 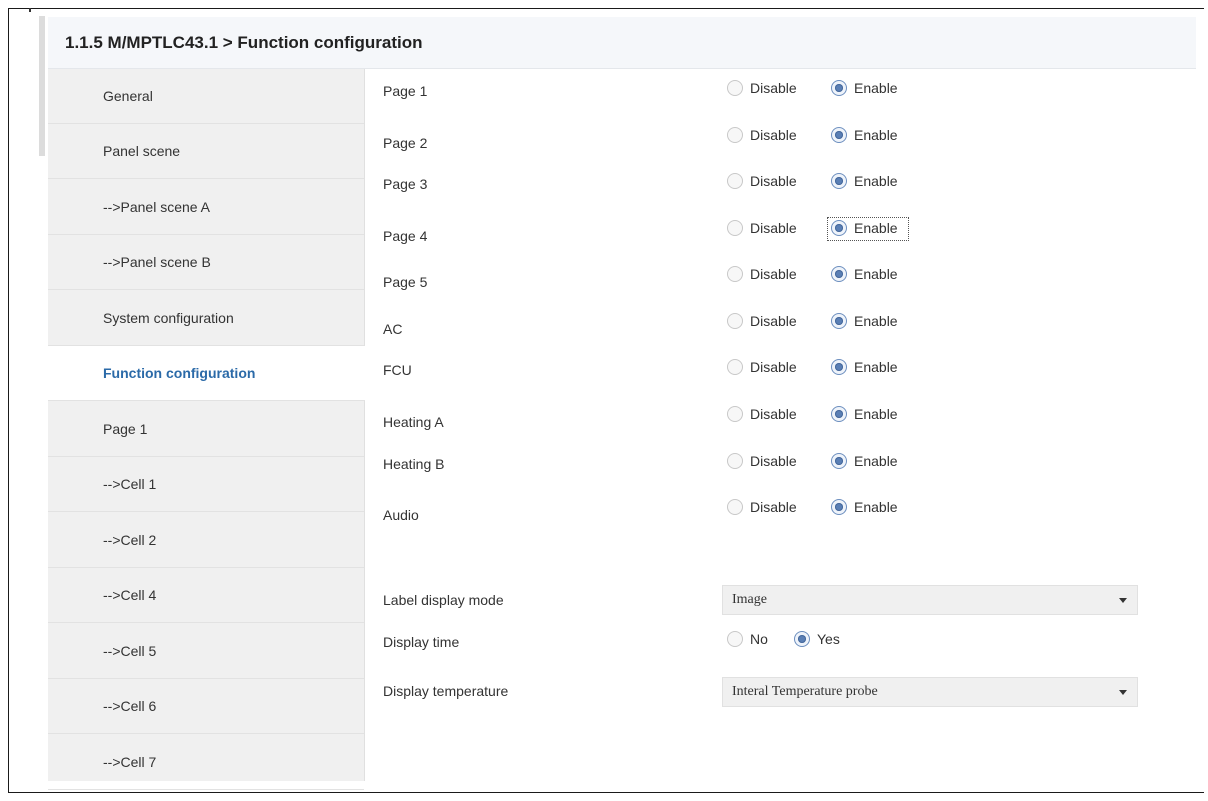 I want to click on sidebar-item-label: -->Cell 7, so click(x=130, y=762).